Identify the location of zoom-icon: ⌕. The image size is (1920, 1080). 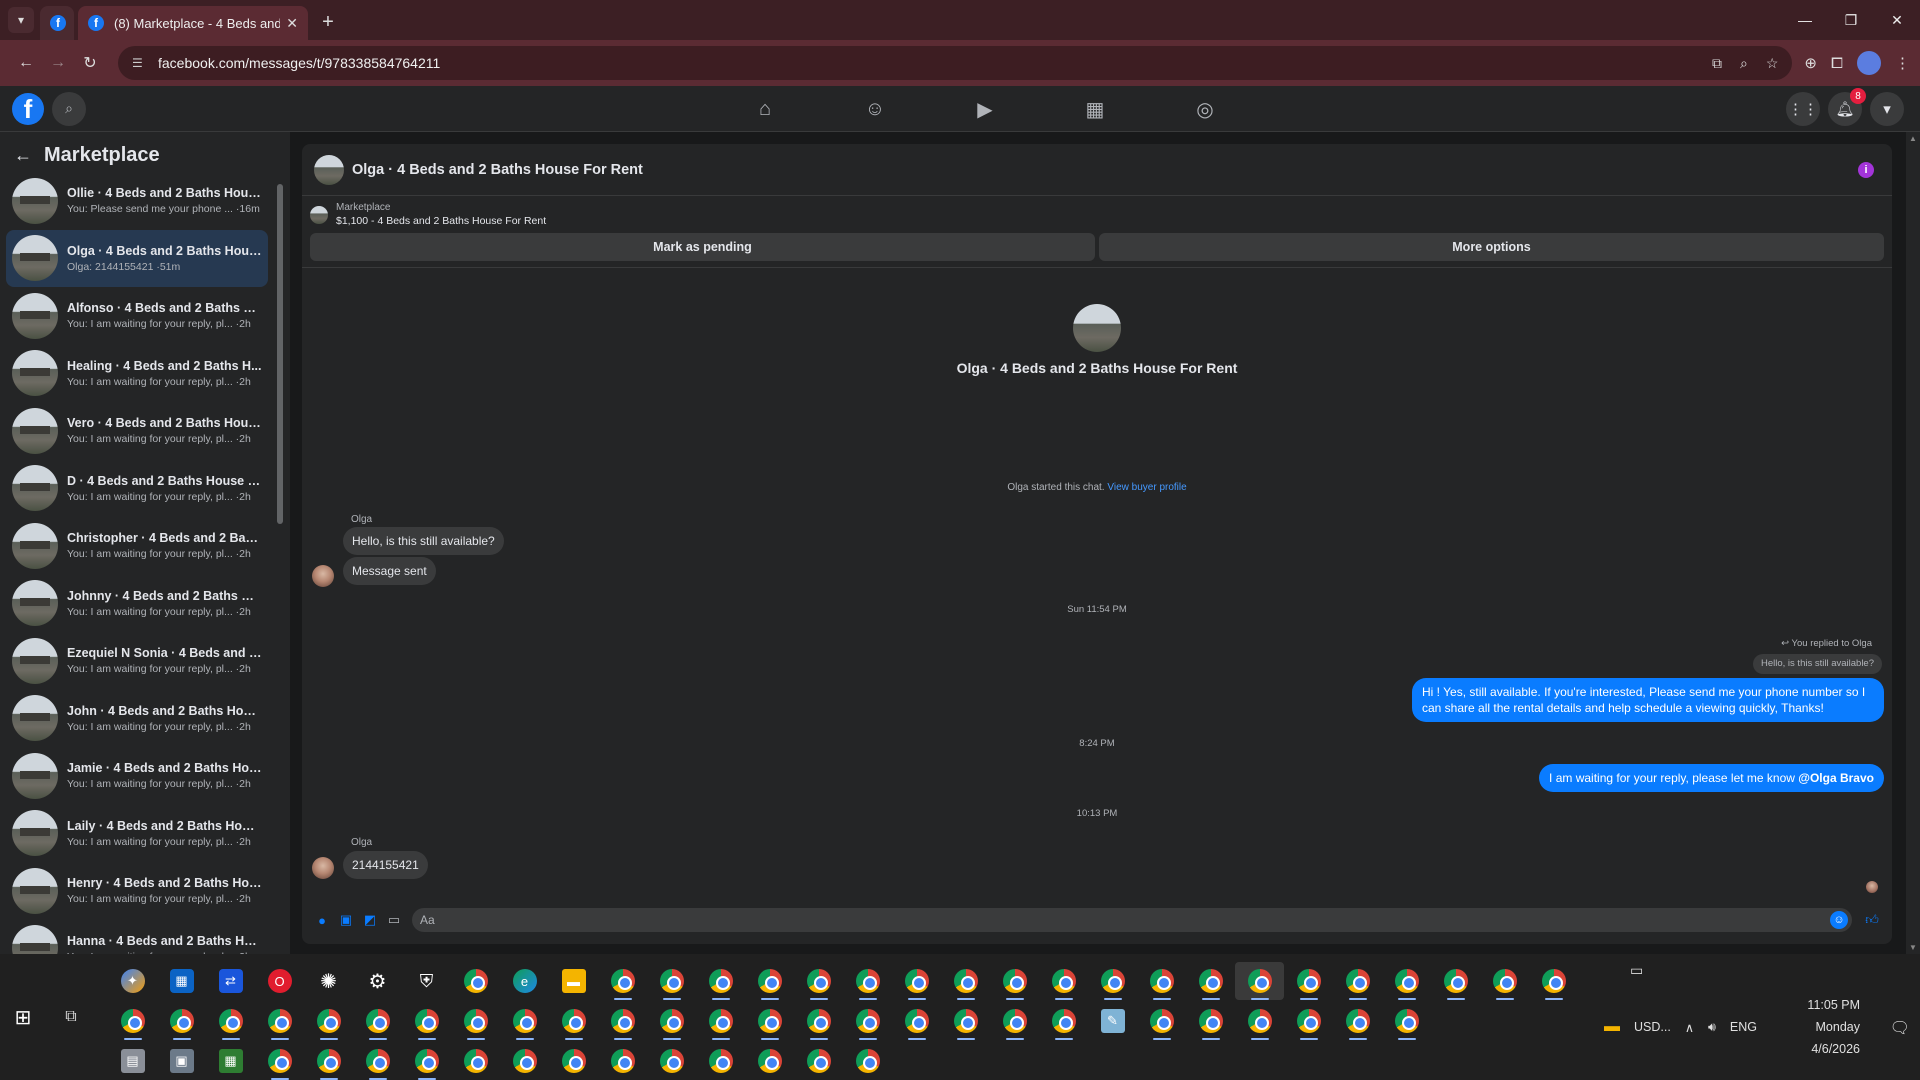
(1744, 63).